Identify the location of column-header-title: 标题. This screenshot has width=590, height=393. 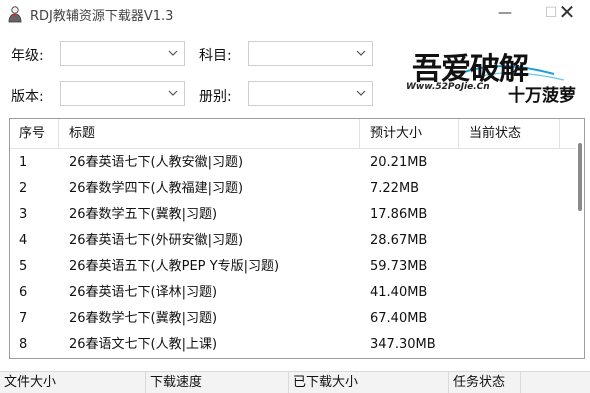
(210, 134).